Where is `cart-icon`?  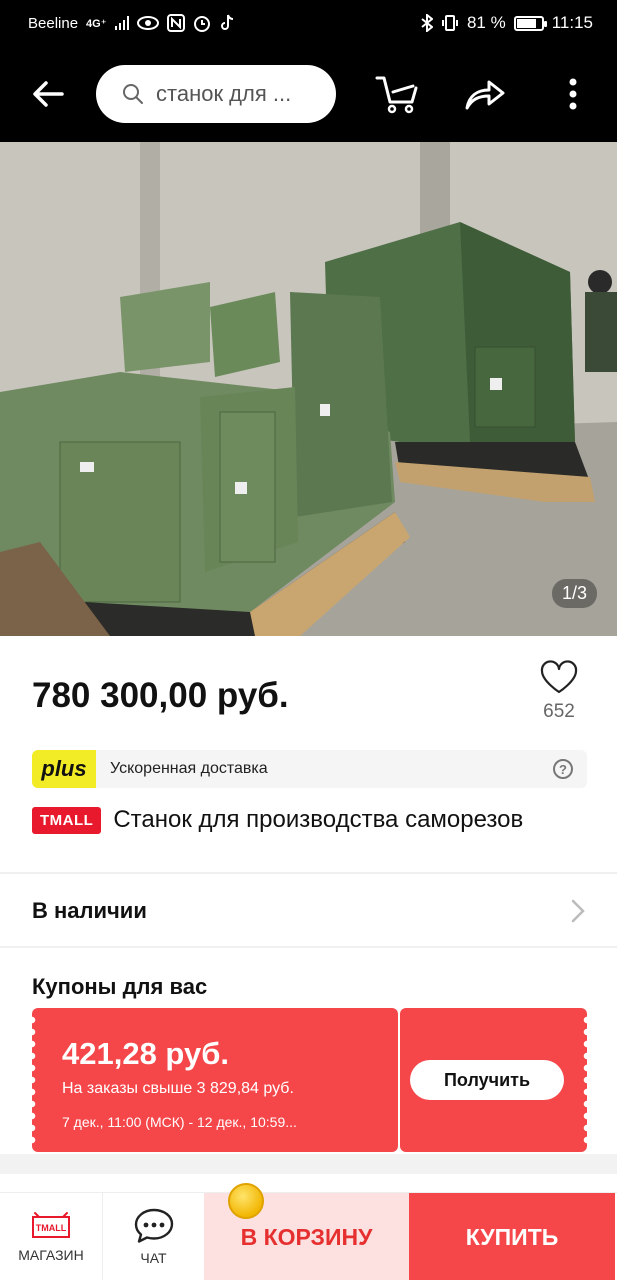
cart-icon is located at coordinates (396, 95).